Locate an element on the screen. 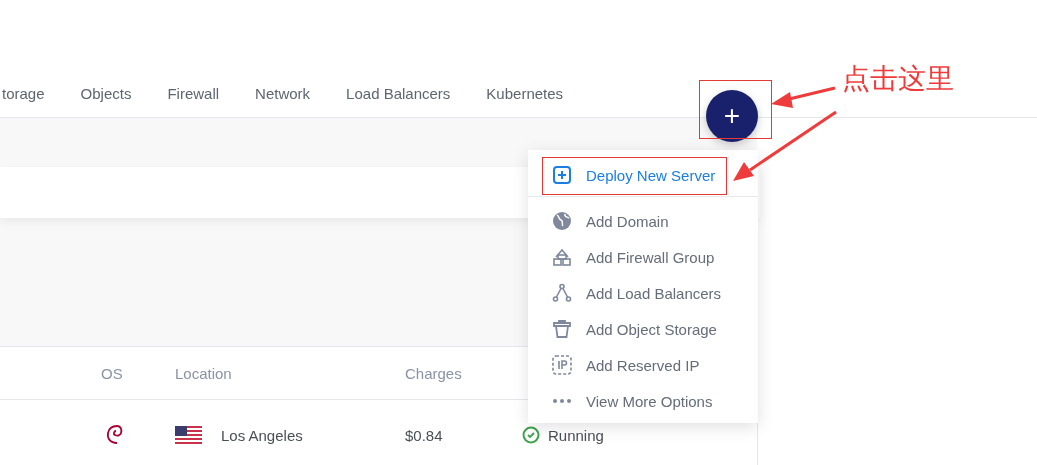 The image size is (1037, 465). menu-item: Add Firewall Group is located at coordinates (643, 257).